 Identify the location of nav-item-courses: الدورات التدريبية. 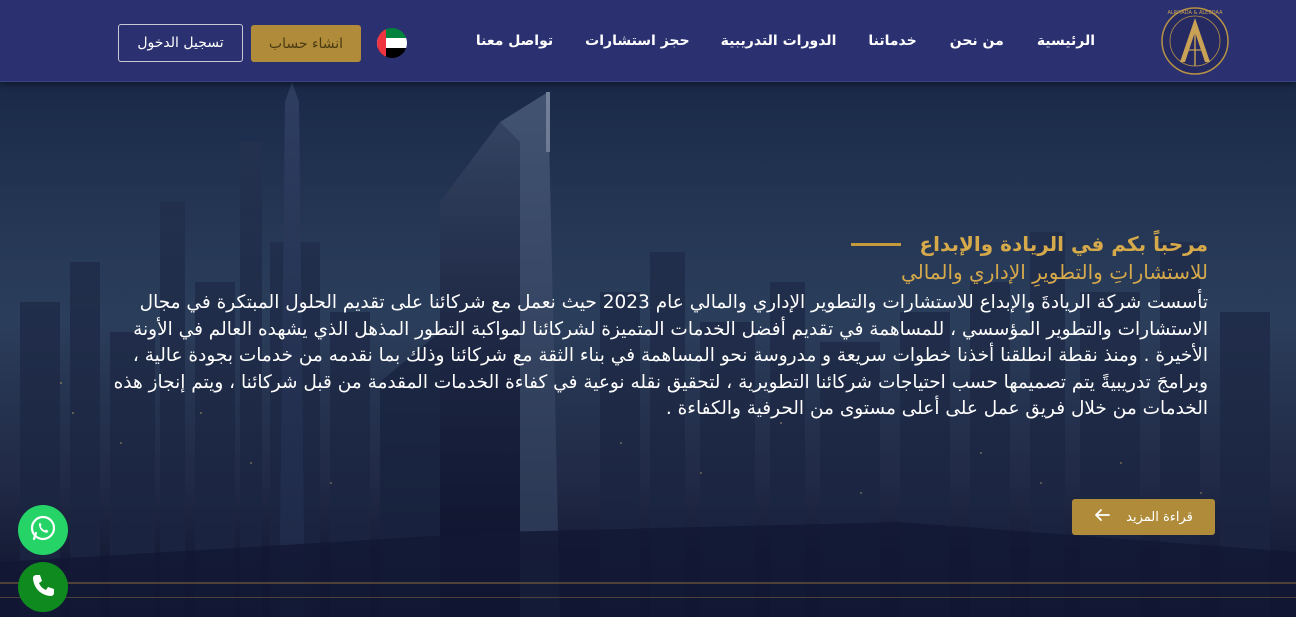
(779, 41).